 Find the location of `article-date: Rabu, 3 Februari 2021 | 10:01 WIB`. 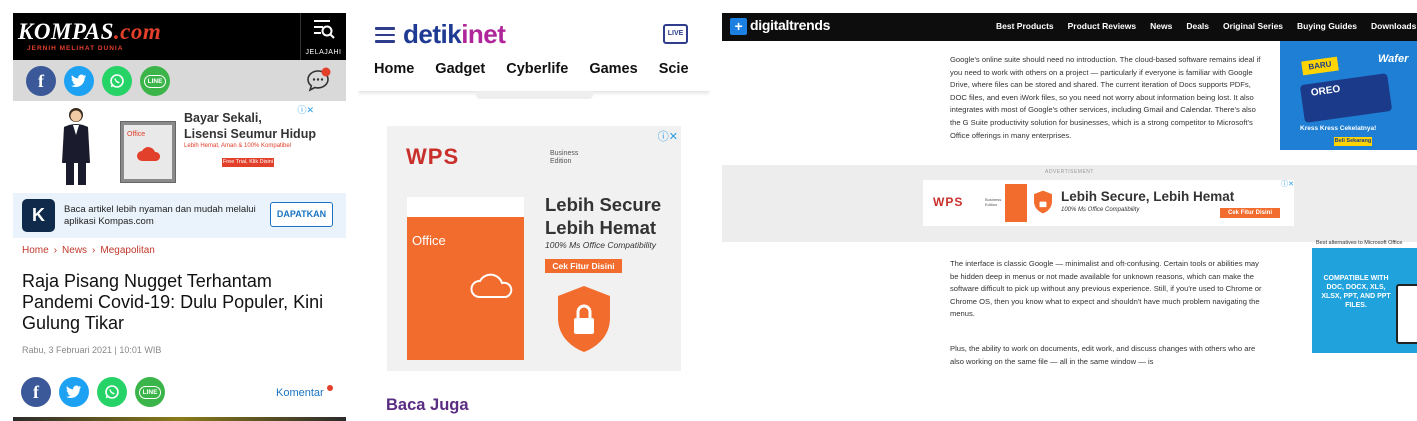

article-date: Rabu, 3 Februari 2021 | 10:01 WIB is located at coordinates (92, 350).